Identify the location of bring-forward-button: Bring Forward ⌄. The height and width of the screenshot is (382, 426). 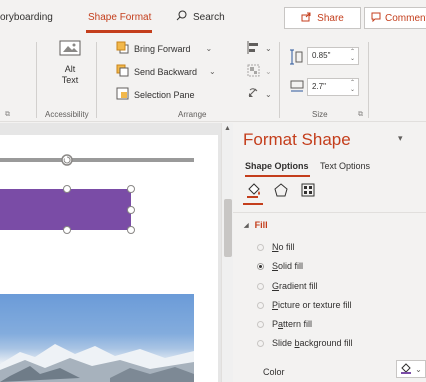
(164, 48).